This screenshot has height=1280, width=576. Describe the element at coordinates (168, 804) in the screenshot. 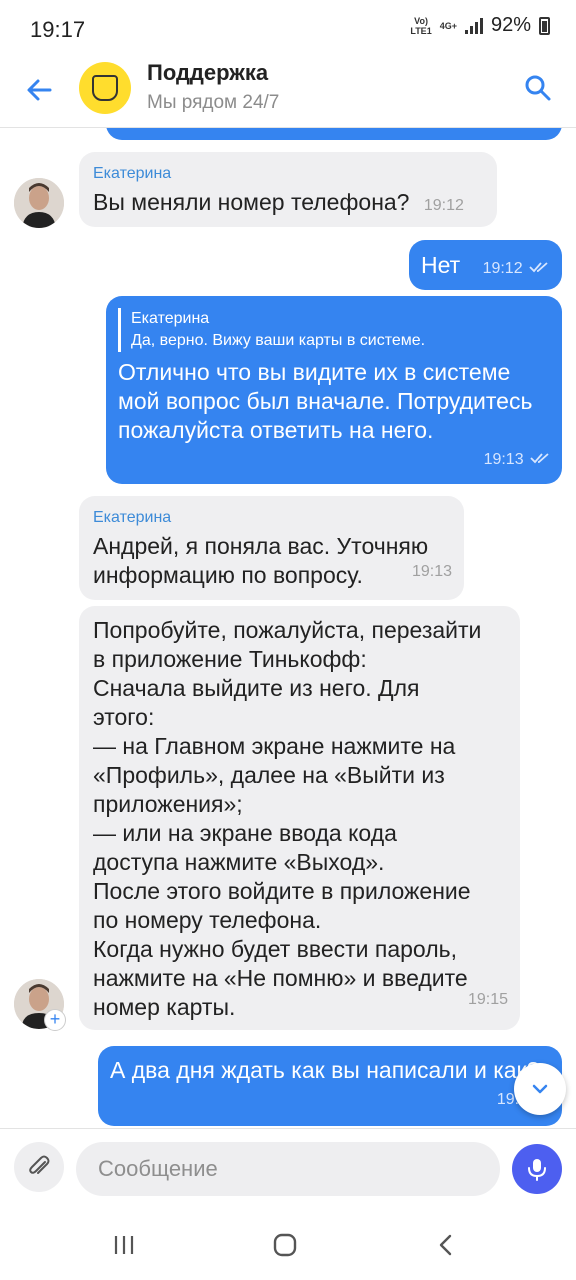

I see `message-line: приложения»;` at that location.